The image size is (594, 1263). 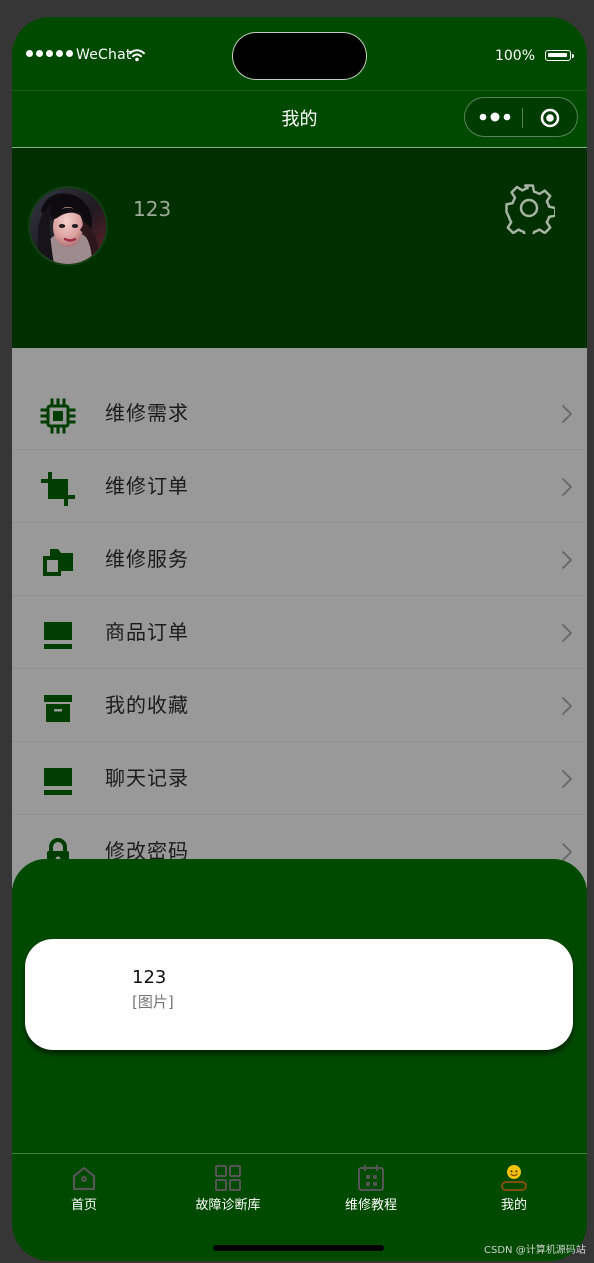 What do you see at coordinates (299, 559) in the screenshot?
I see `menu-item-repair-services: 维修服务` at bounding box center [299, 559].